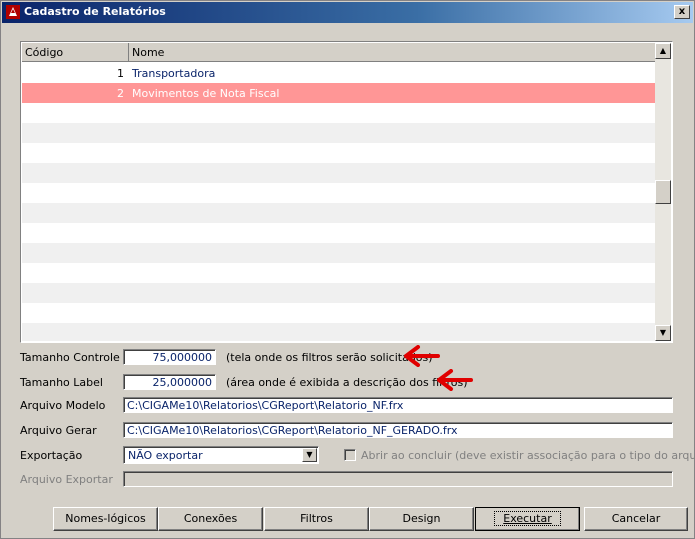  What do you see at coordinates (58, 430) in the screenshot?
I see `arquivo-gerar-label: Arquivo Gerar` at bounding box center [58, 430].